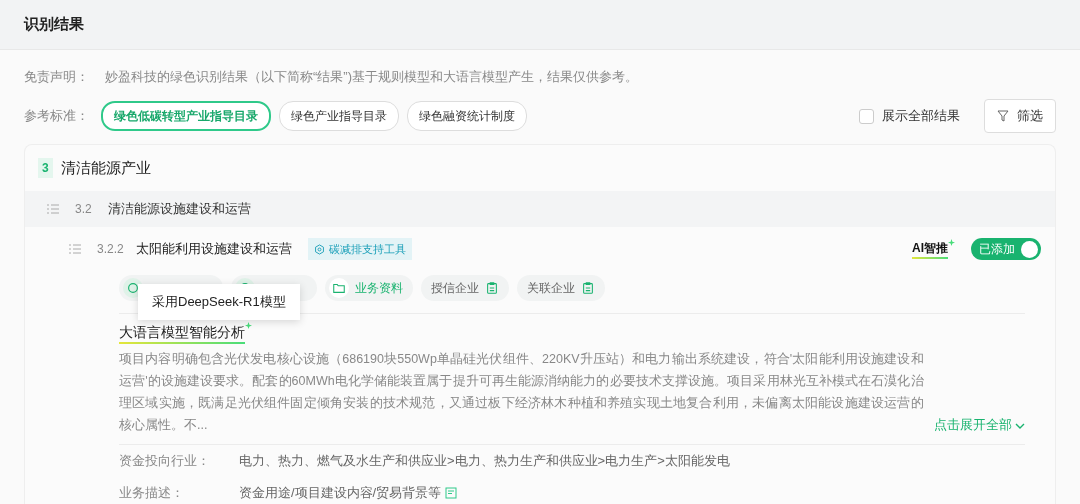 The height and width of the screenshot is (504, 1080). I want to click on subsection-number: 3.2, so click(83, 209).